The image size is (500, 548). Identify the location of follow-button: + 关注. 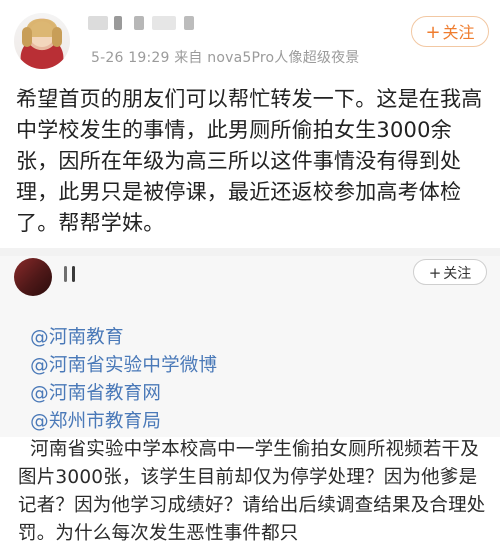
(450, 31).